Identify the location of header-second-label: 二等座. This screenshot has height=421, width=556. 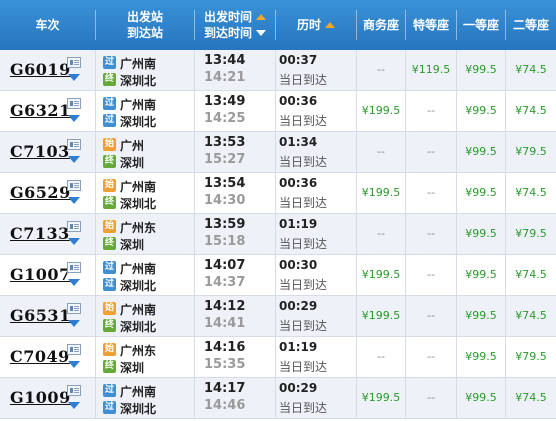
(530, 25).